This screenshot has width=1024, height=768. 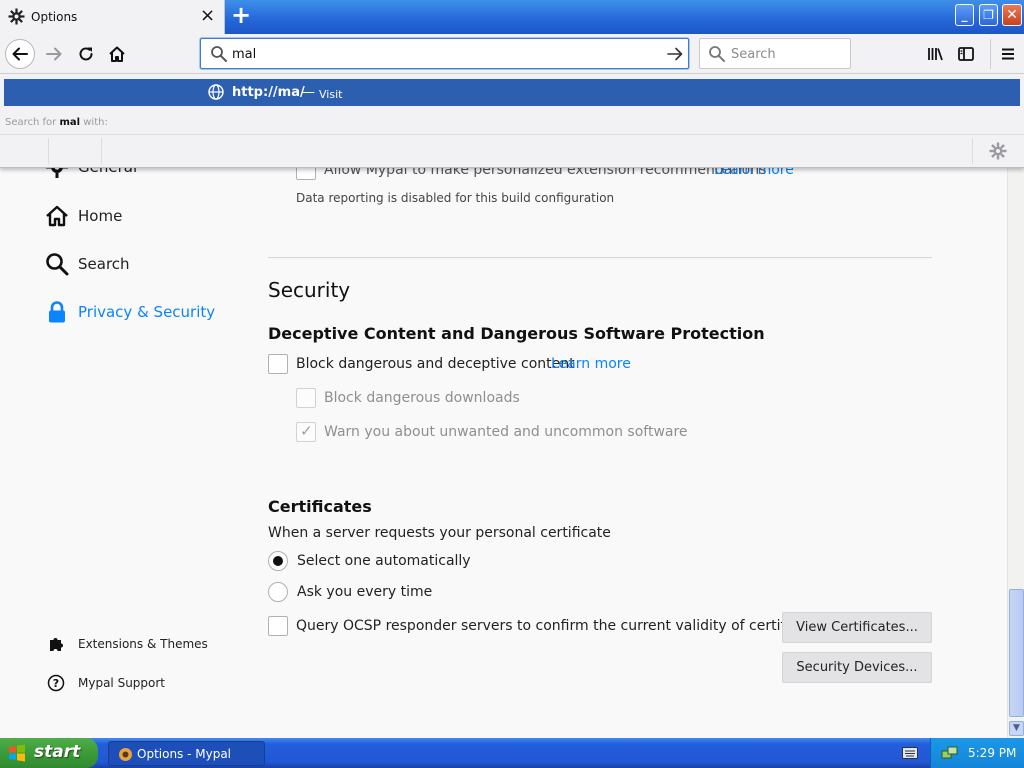 What do you see at coordinates (320, 506) in the screenshot?
I see `certificates-heading: Certificates` at bounding box center [320, 506].